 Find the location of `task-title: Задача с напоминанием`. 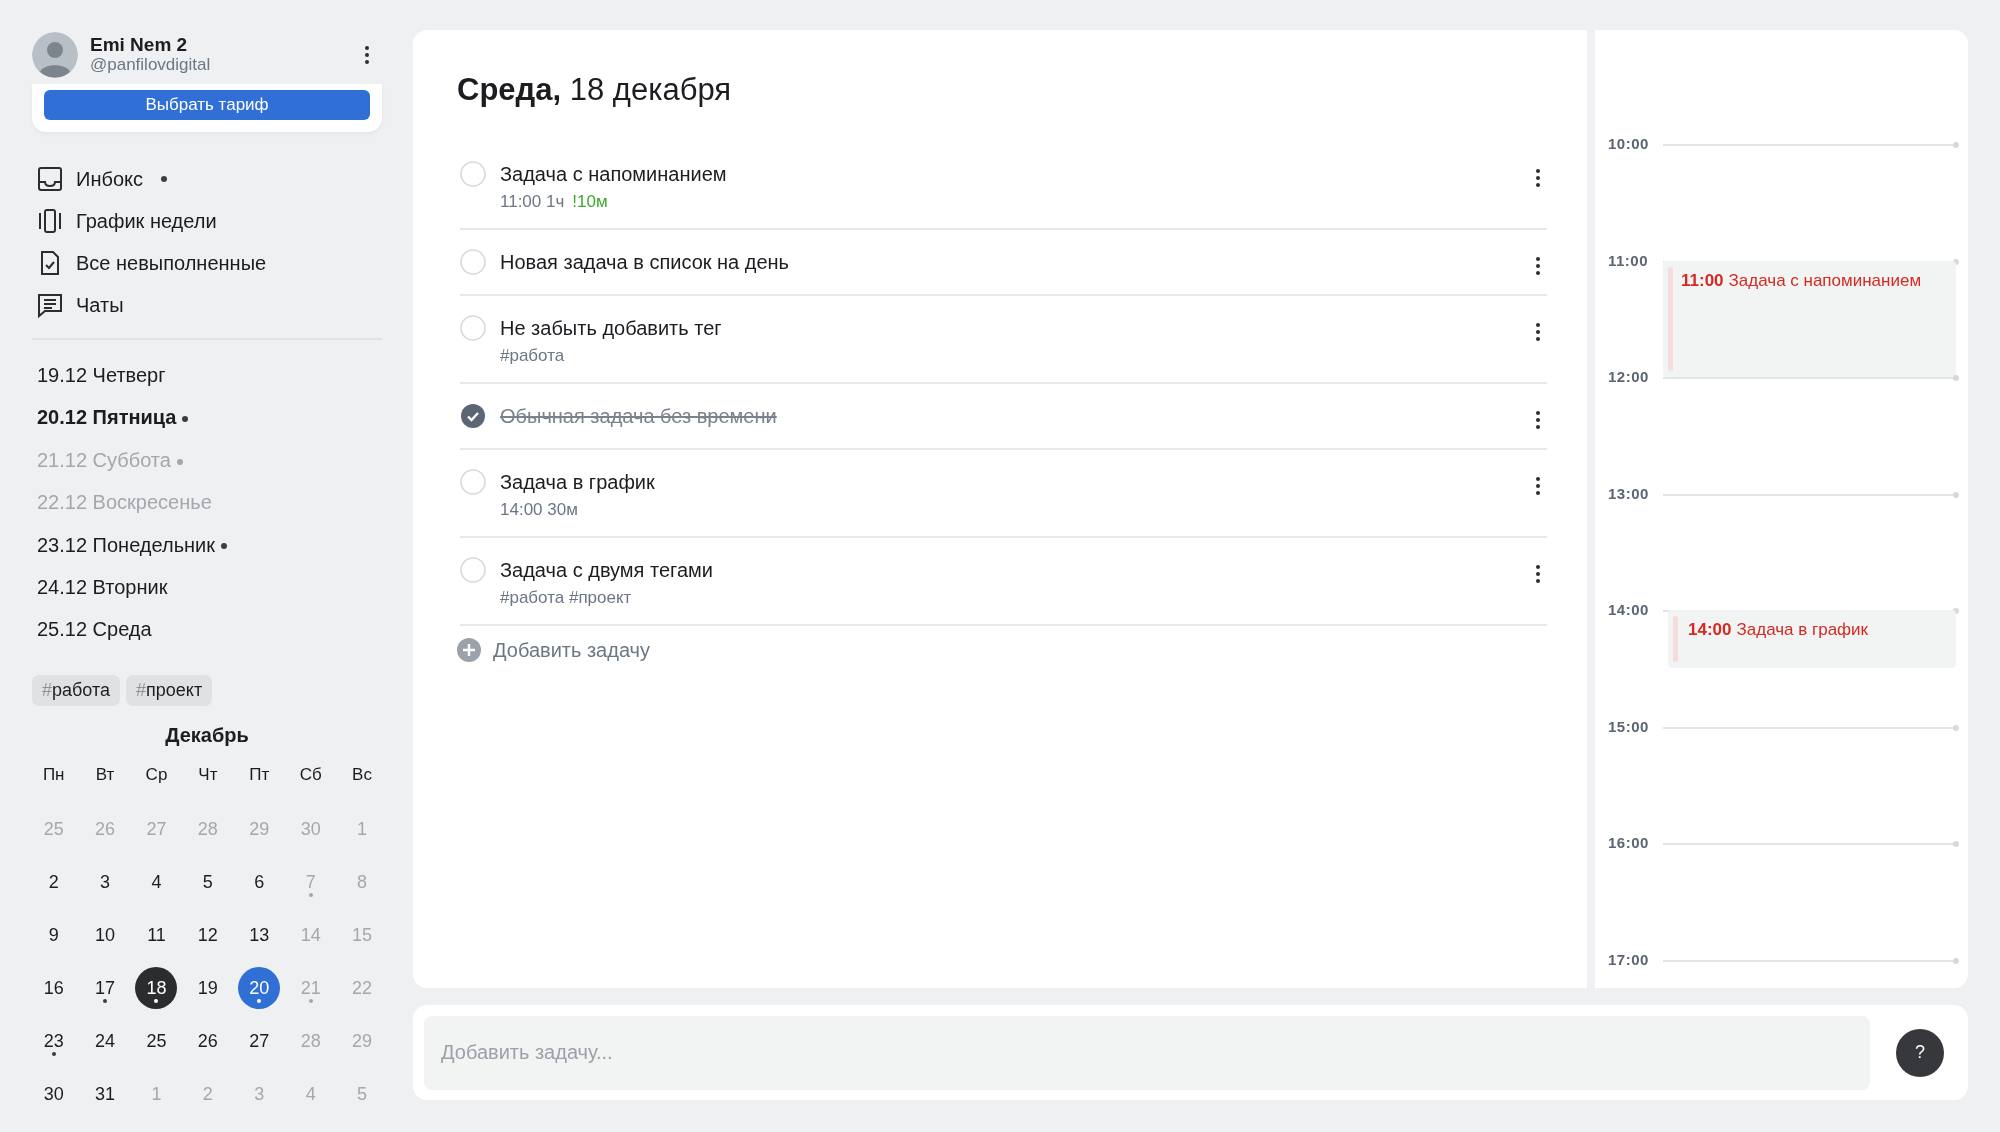

task-title: Задача с напоминанием is located at coordinates (613, 174).